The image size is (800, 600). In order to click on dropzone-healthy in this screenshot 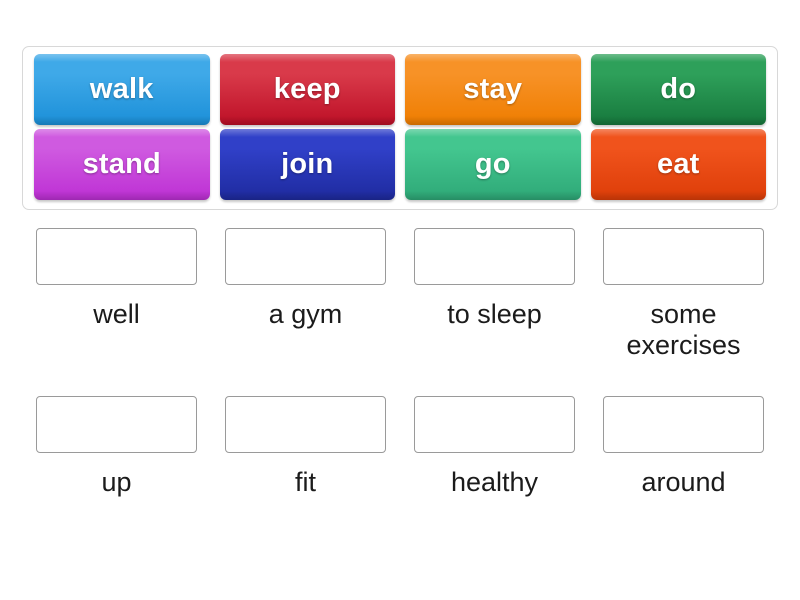, I will do `click(494, 424)`.